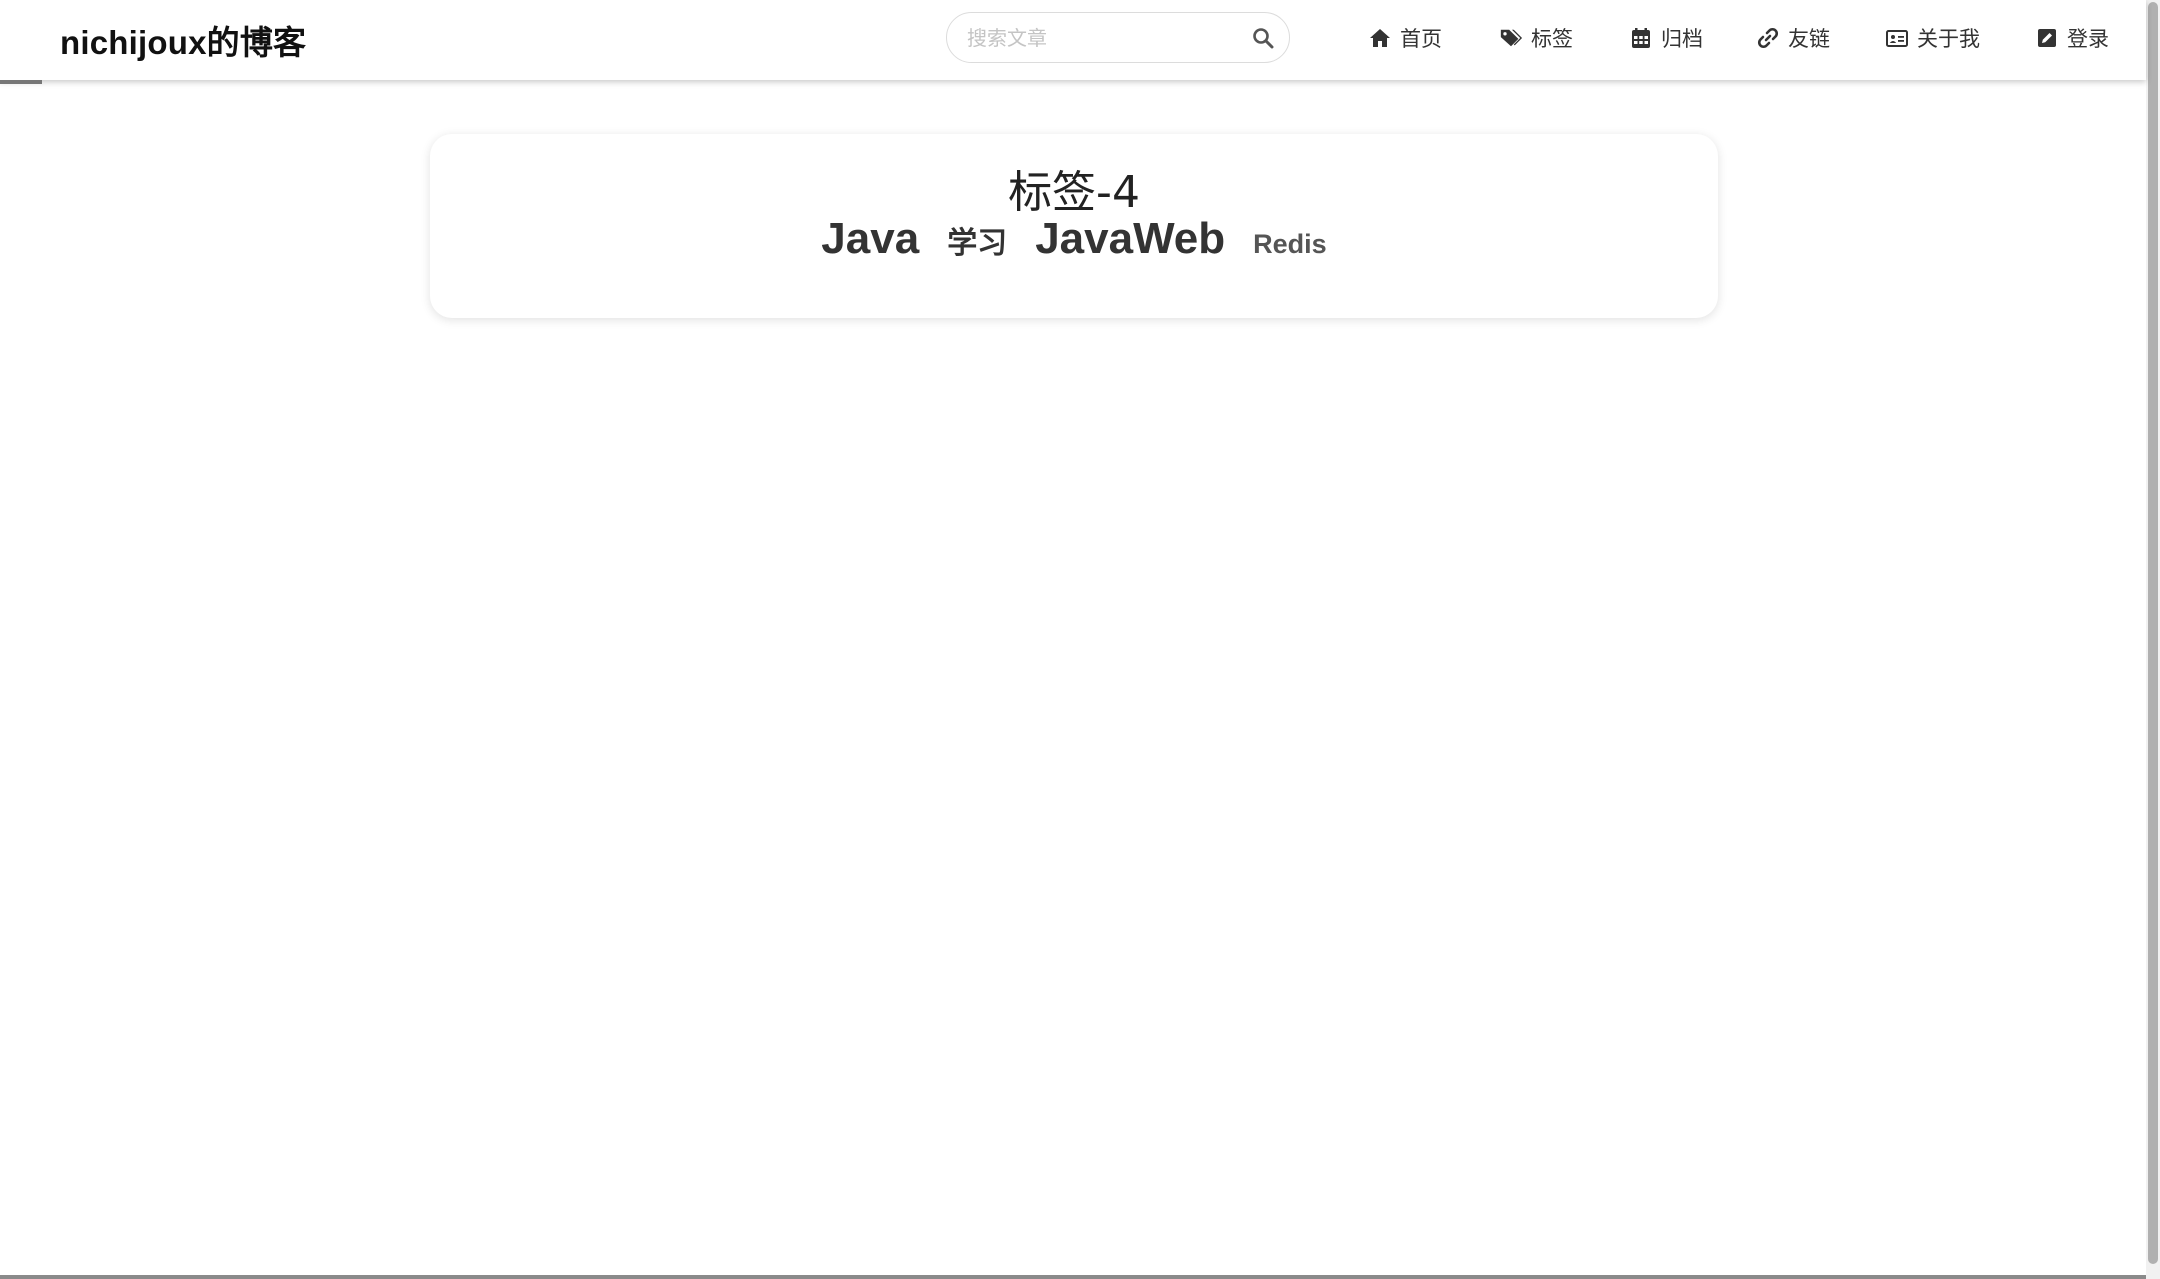 The height and width of the screenshot is (1279, 2160). I want to click on nav-about-label: 关于我, so click(1948, 39).